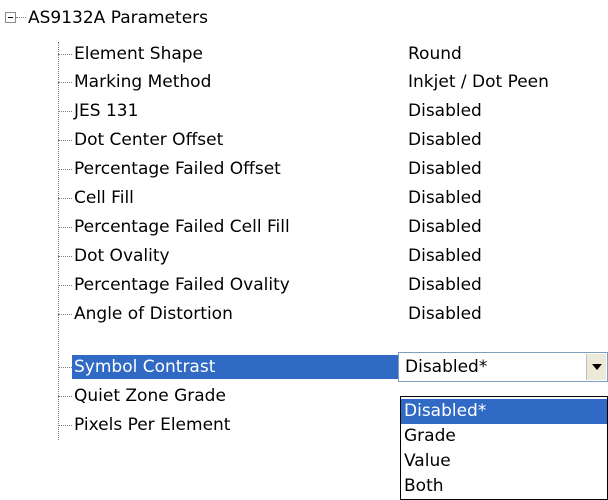  I want to click on tree-item-percentage-failed-cell-fill: Percentage Failed Cell Fill Disabled, so click(333, 227).